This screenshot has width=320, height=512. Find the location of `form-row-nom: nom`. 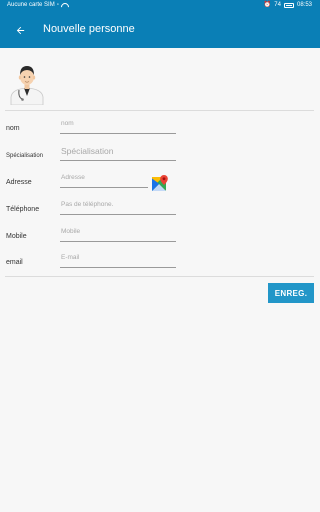

form-row-nom: nom is located at coordinates (160, 122).